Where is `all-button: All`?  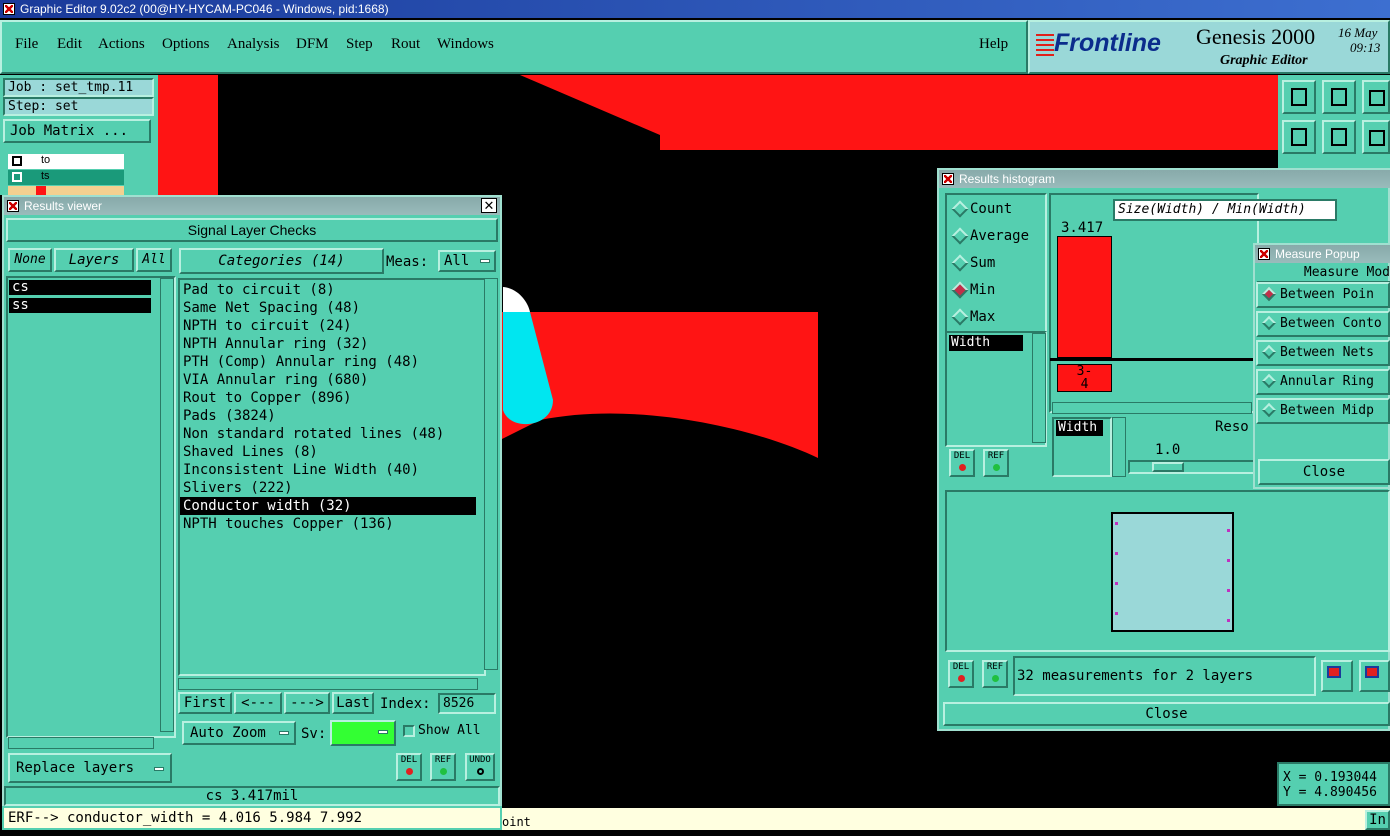 all-button: All is located at coordinates (154, 260).